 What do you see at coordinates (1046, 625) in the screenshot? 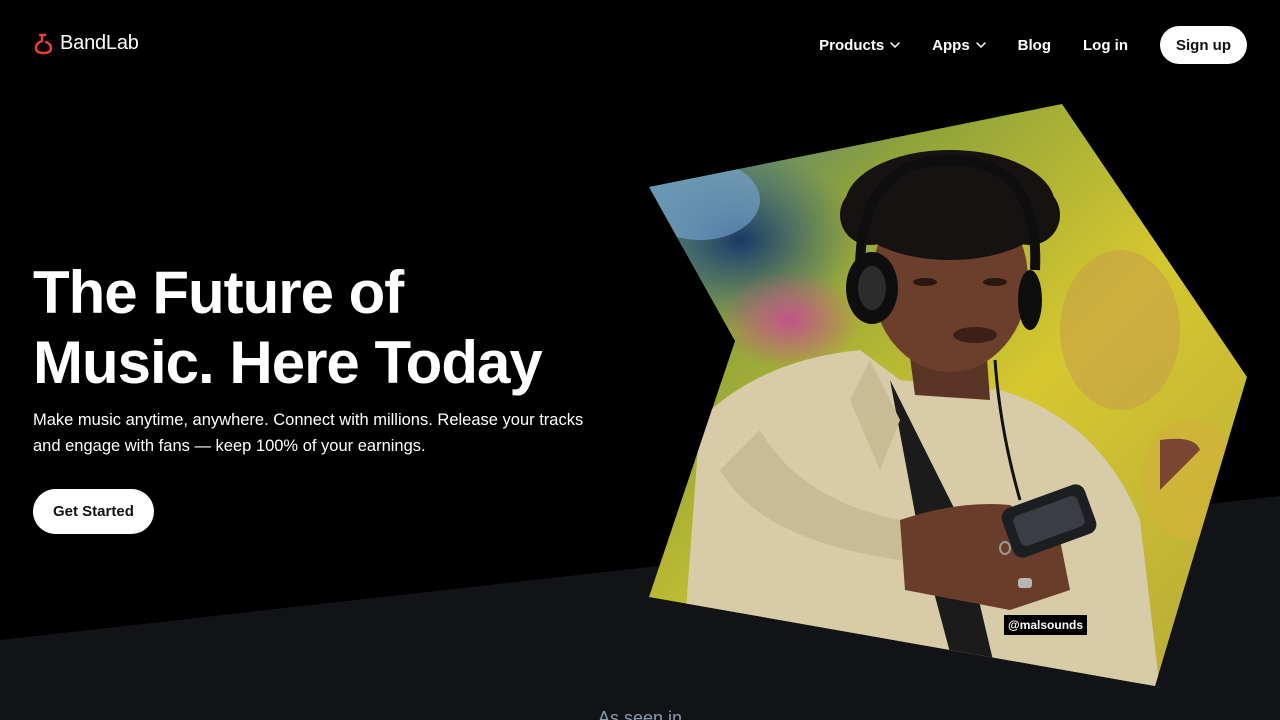
I see `photo-credit: @malsounds` at bounding box center [1046, 625].